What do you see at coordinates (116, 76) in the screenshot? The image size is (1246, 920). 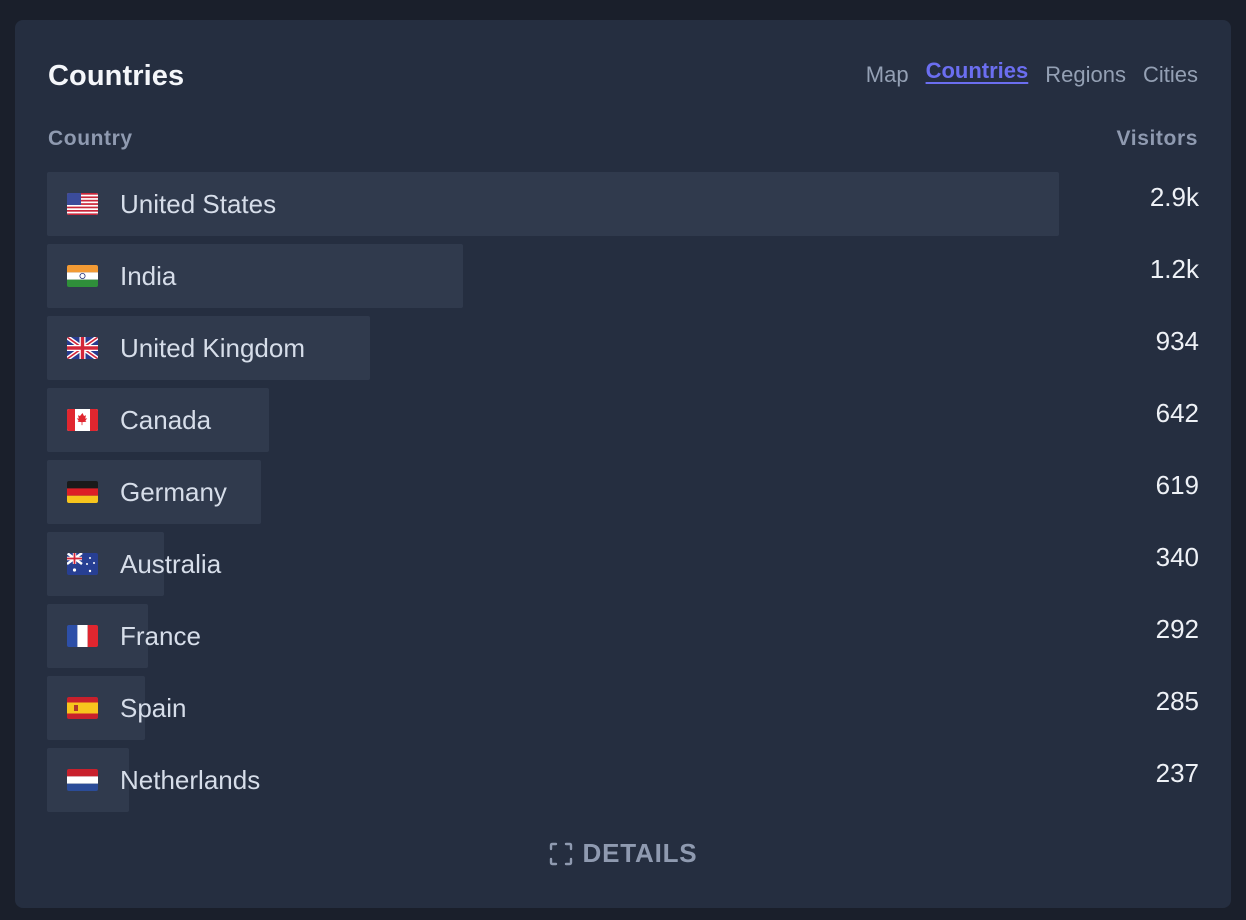 I see `panel-title: Countries` at bounding box center [116, 76].